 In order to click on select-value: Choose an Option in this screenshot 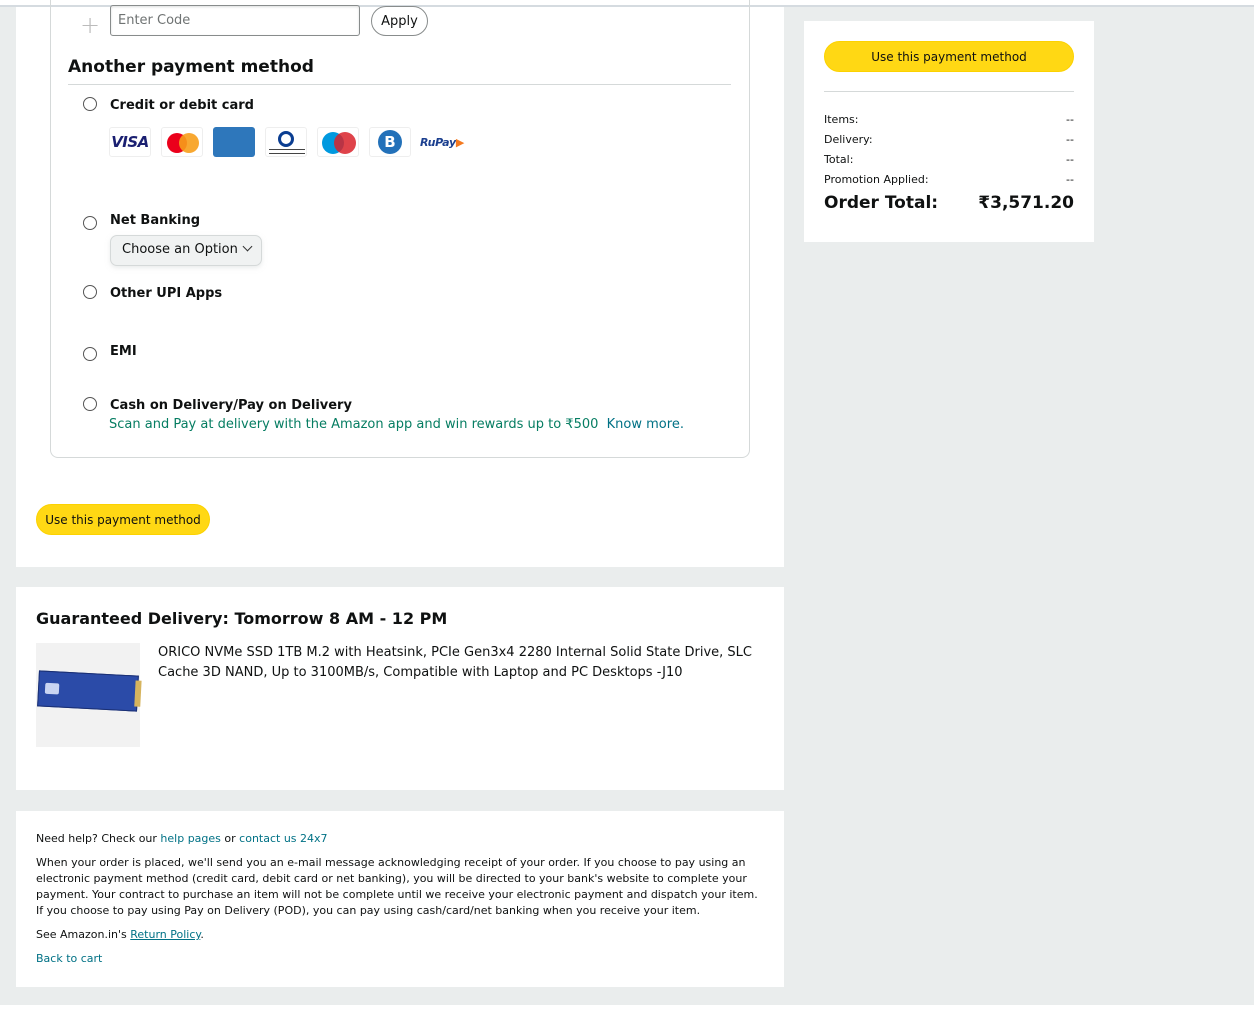, I will do `click(180, 249)`.